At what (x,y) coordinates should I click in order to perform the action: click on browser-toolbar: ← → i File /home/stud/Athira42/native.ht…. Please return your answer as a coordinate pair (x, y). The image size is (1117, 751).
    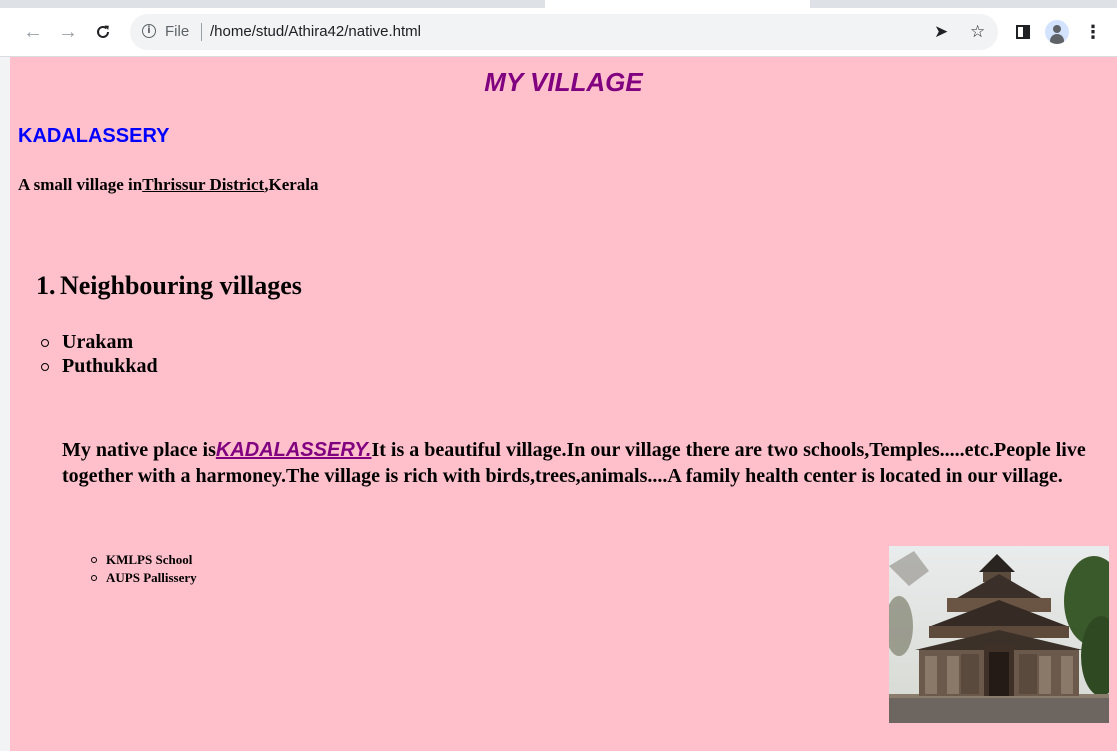
    Looking at the image, I should click on (558, 32).